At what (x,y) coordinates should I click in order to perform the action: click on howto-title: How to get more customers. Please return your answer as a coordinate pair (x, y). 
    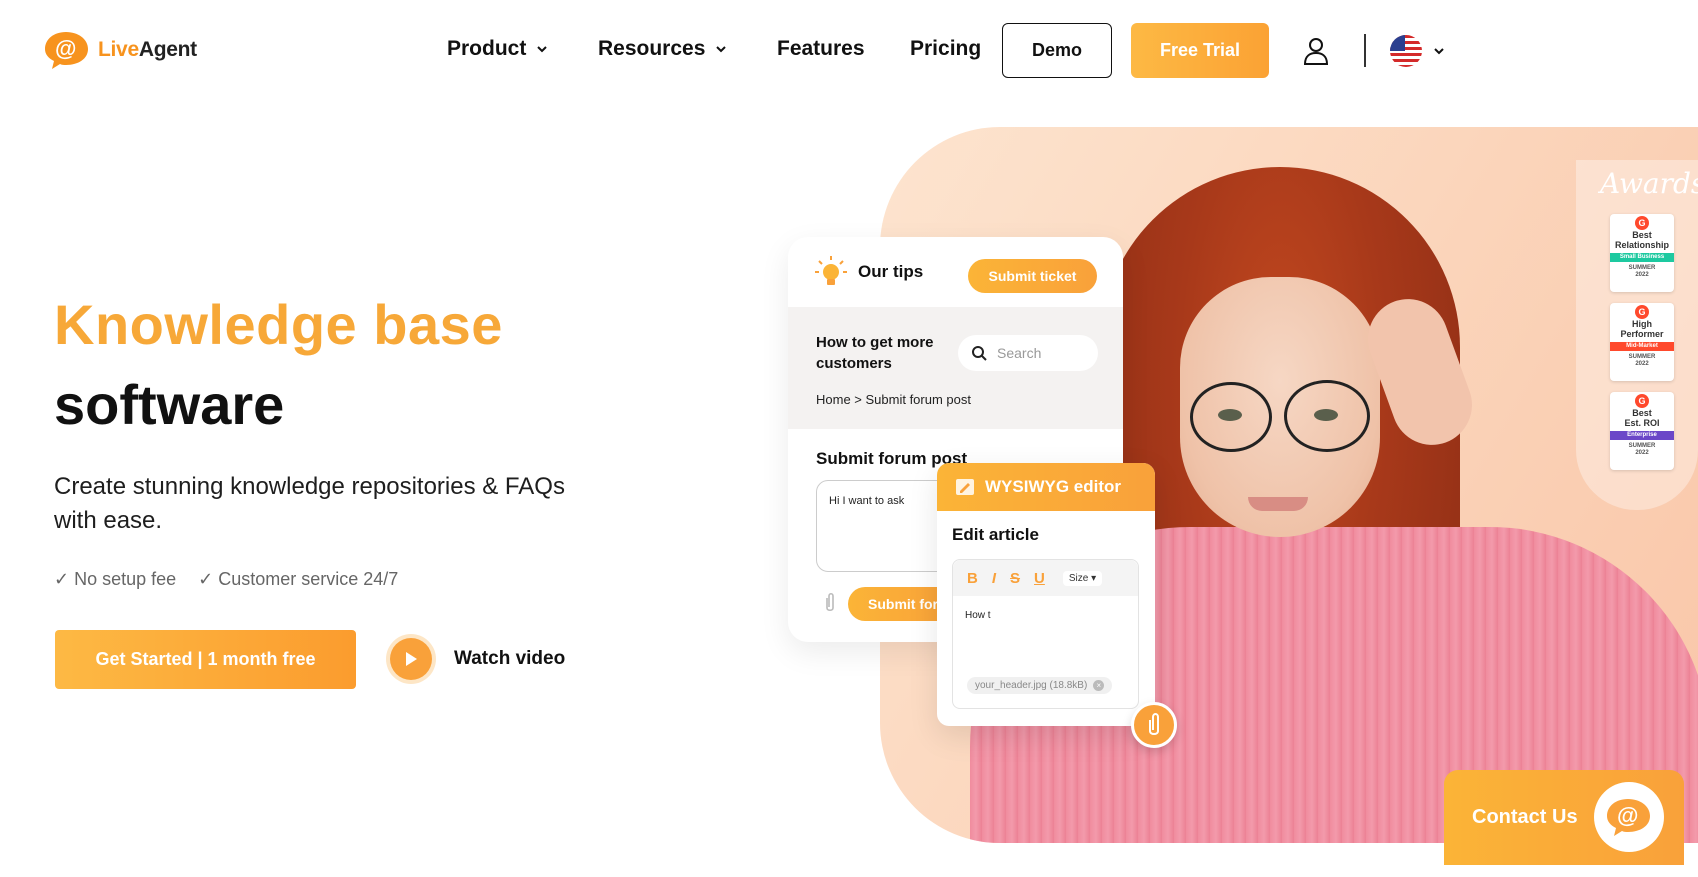
    Looking at the image, I should click on (875, 353).